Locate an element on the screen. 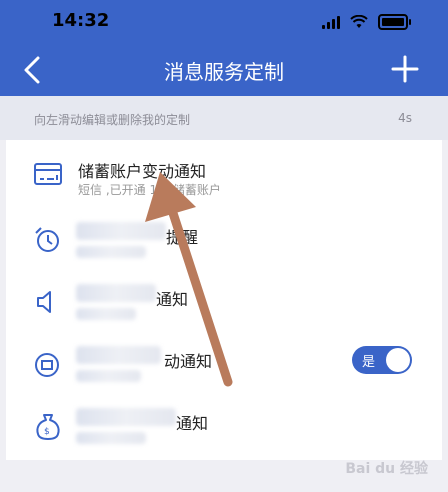 The image size is (448, 492). status-time: 14:32 is located at coordinates (81, 20).